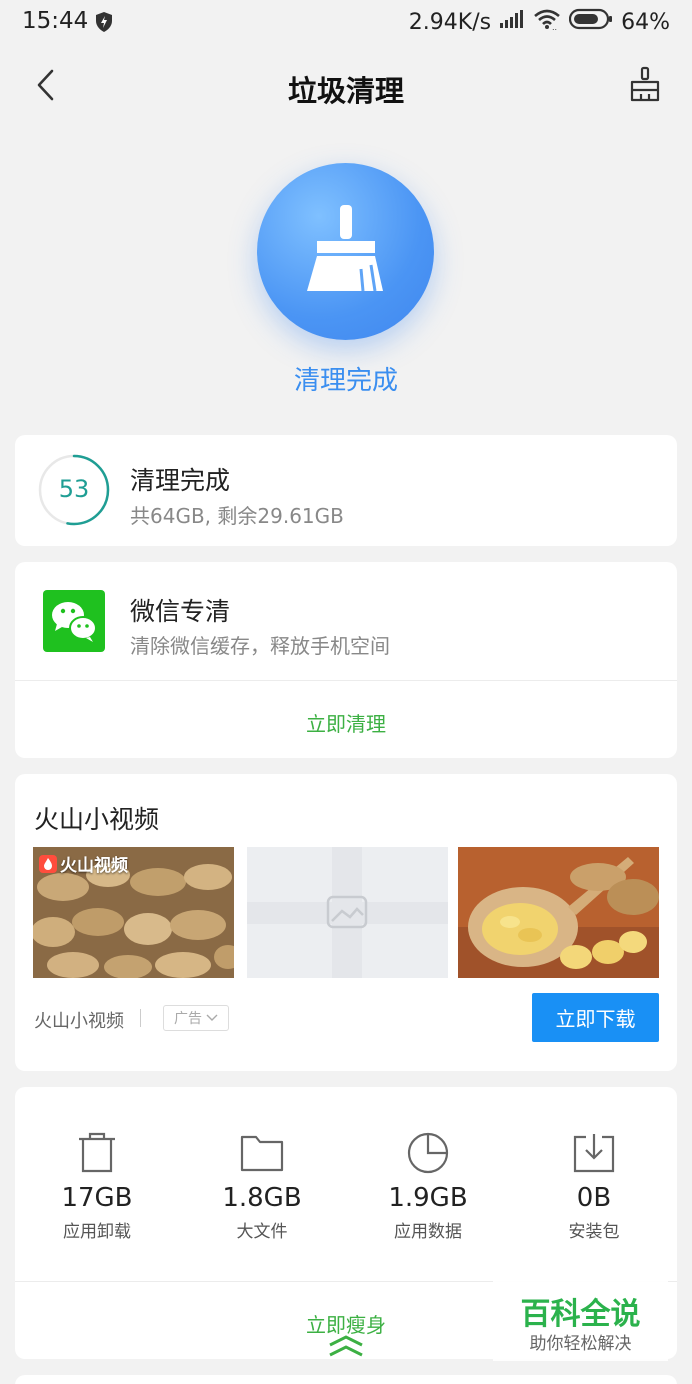 This screenshot has width=692, height=1384. I want to click on folder-icon, so click(262, 1153).